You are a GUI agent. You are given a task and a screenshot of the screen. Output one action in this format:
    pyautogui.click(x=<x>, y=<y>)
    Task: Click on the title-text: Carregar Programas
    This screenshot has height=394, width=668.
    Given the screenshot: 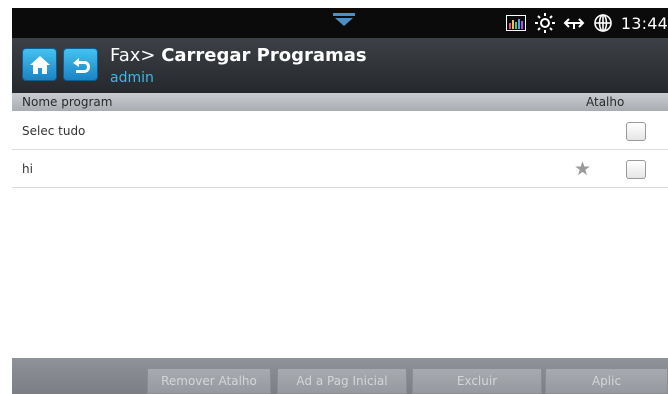 What is the action you would take?
    pyautogui.click(x=264, y=55)
    